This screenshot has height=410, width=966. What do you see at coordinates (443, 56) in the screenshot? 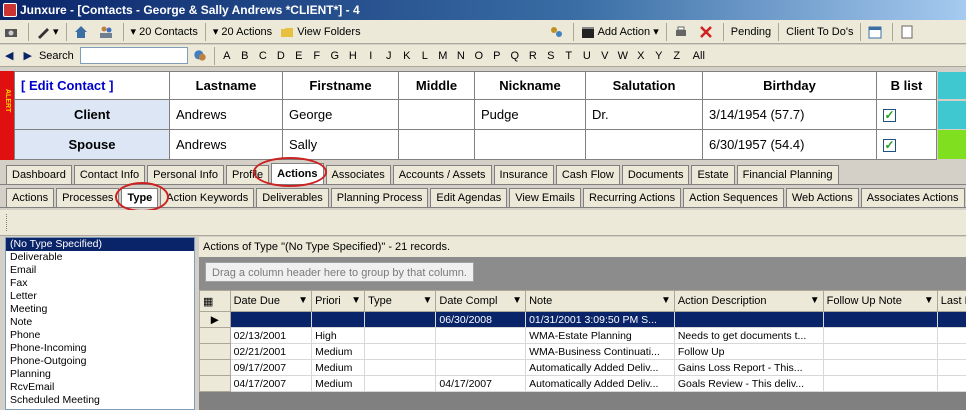
I see `letter-filter-m: M` at bounding box center [443, 56].